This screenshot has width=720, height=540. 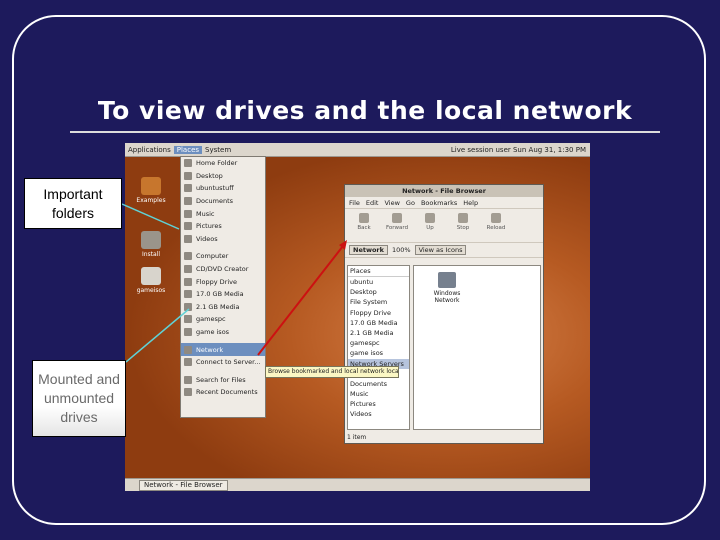 What do you see at coordinates (444, 191) in the screenshot?
I see `window-titlebar: Network - File Browser` at bounding box center [444, 191].